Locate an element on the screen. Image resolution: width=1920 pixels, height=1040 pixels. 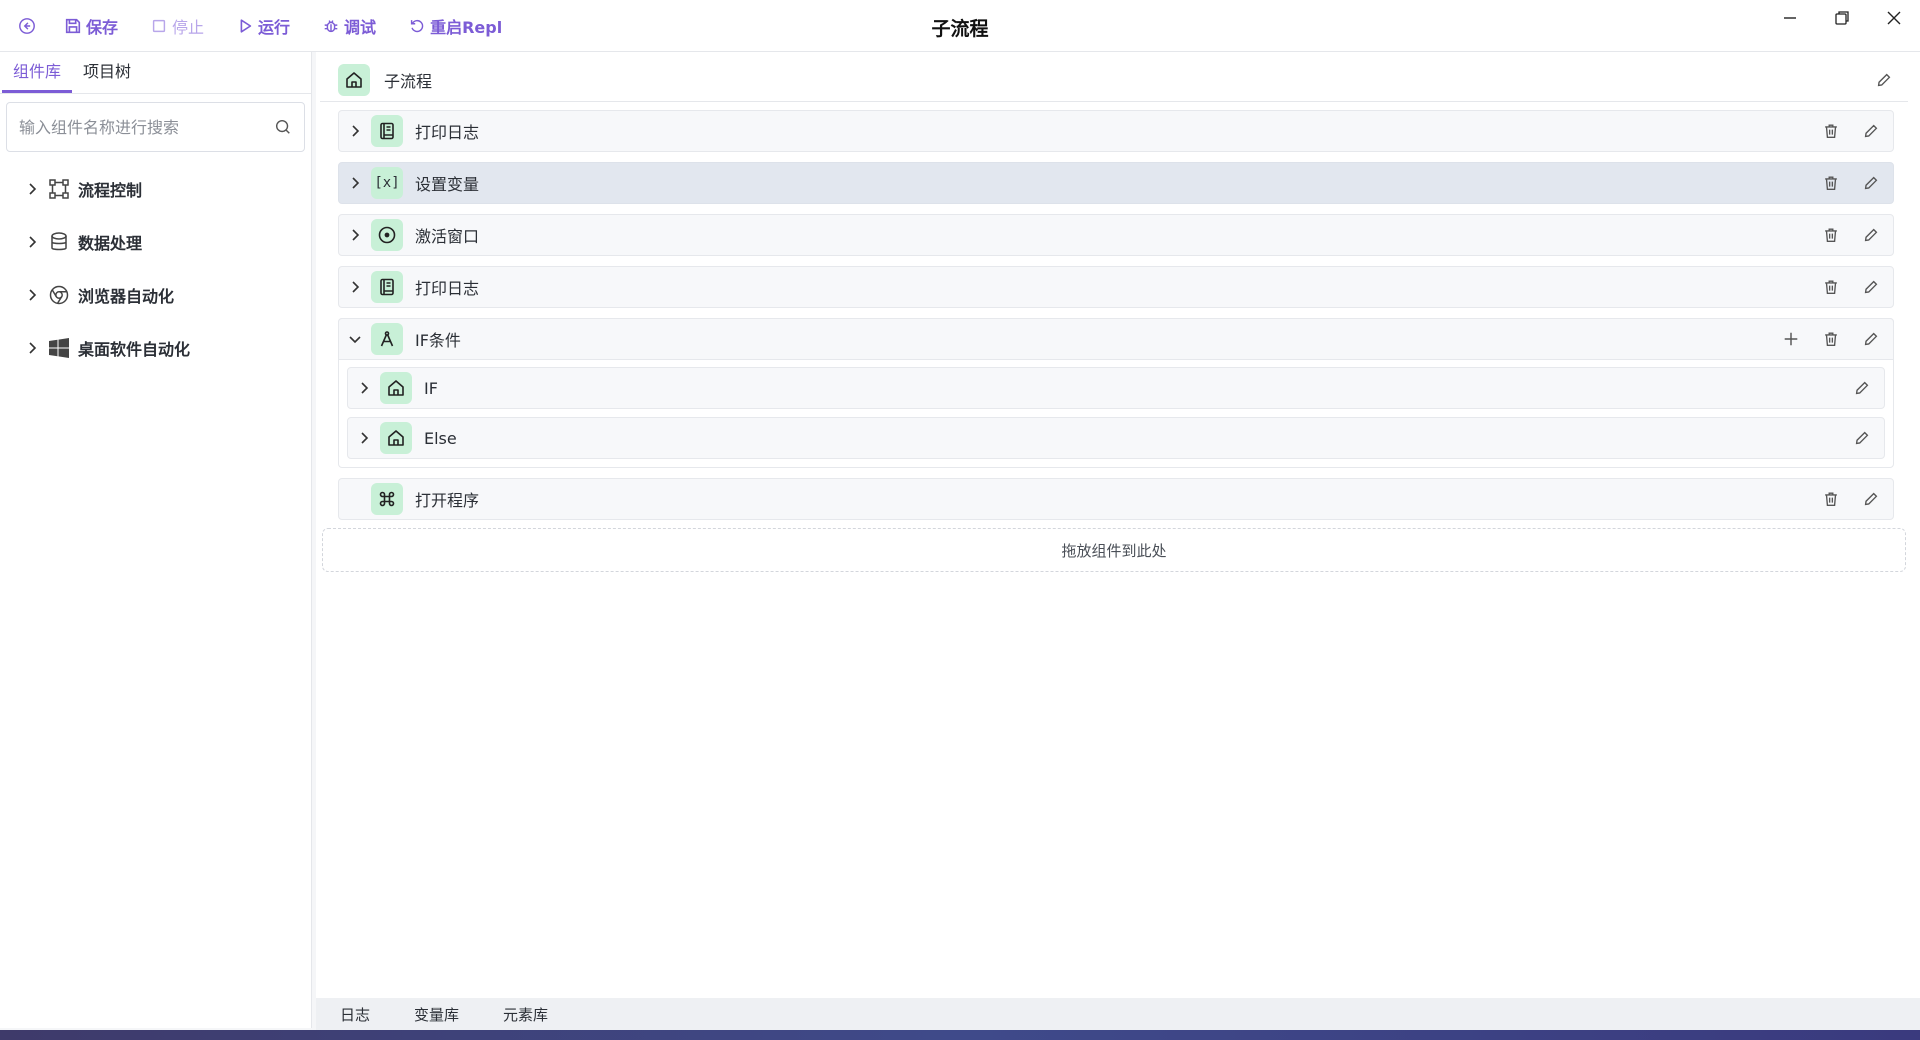
drop-zone: 拖放组件到此处 is located at coordinates (1114, 550).